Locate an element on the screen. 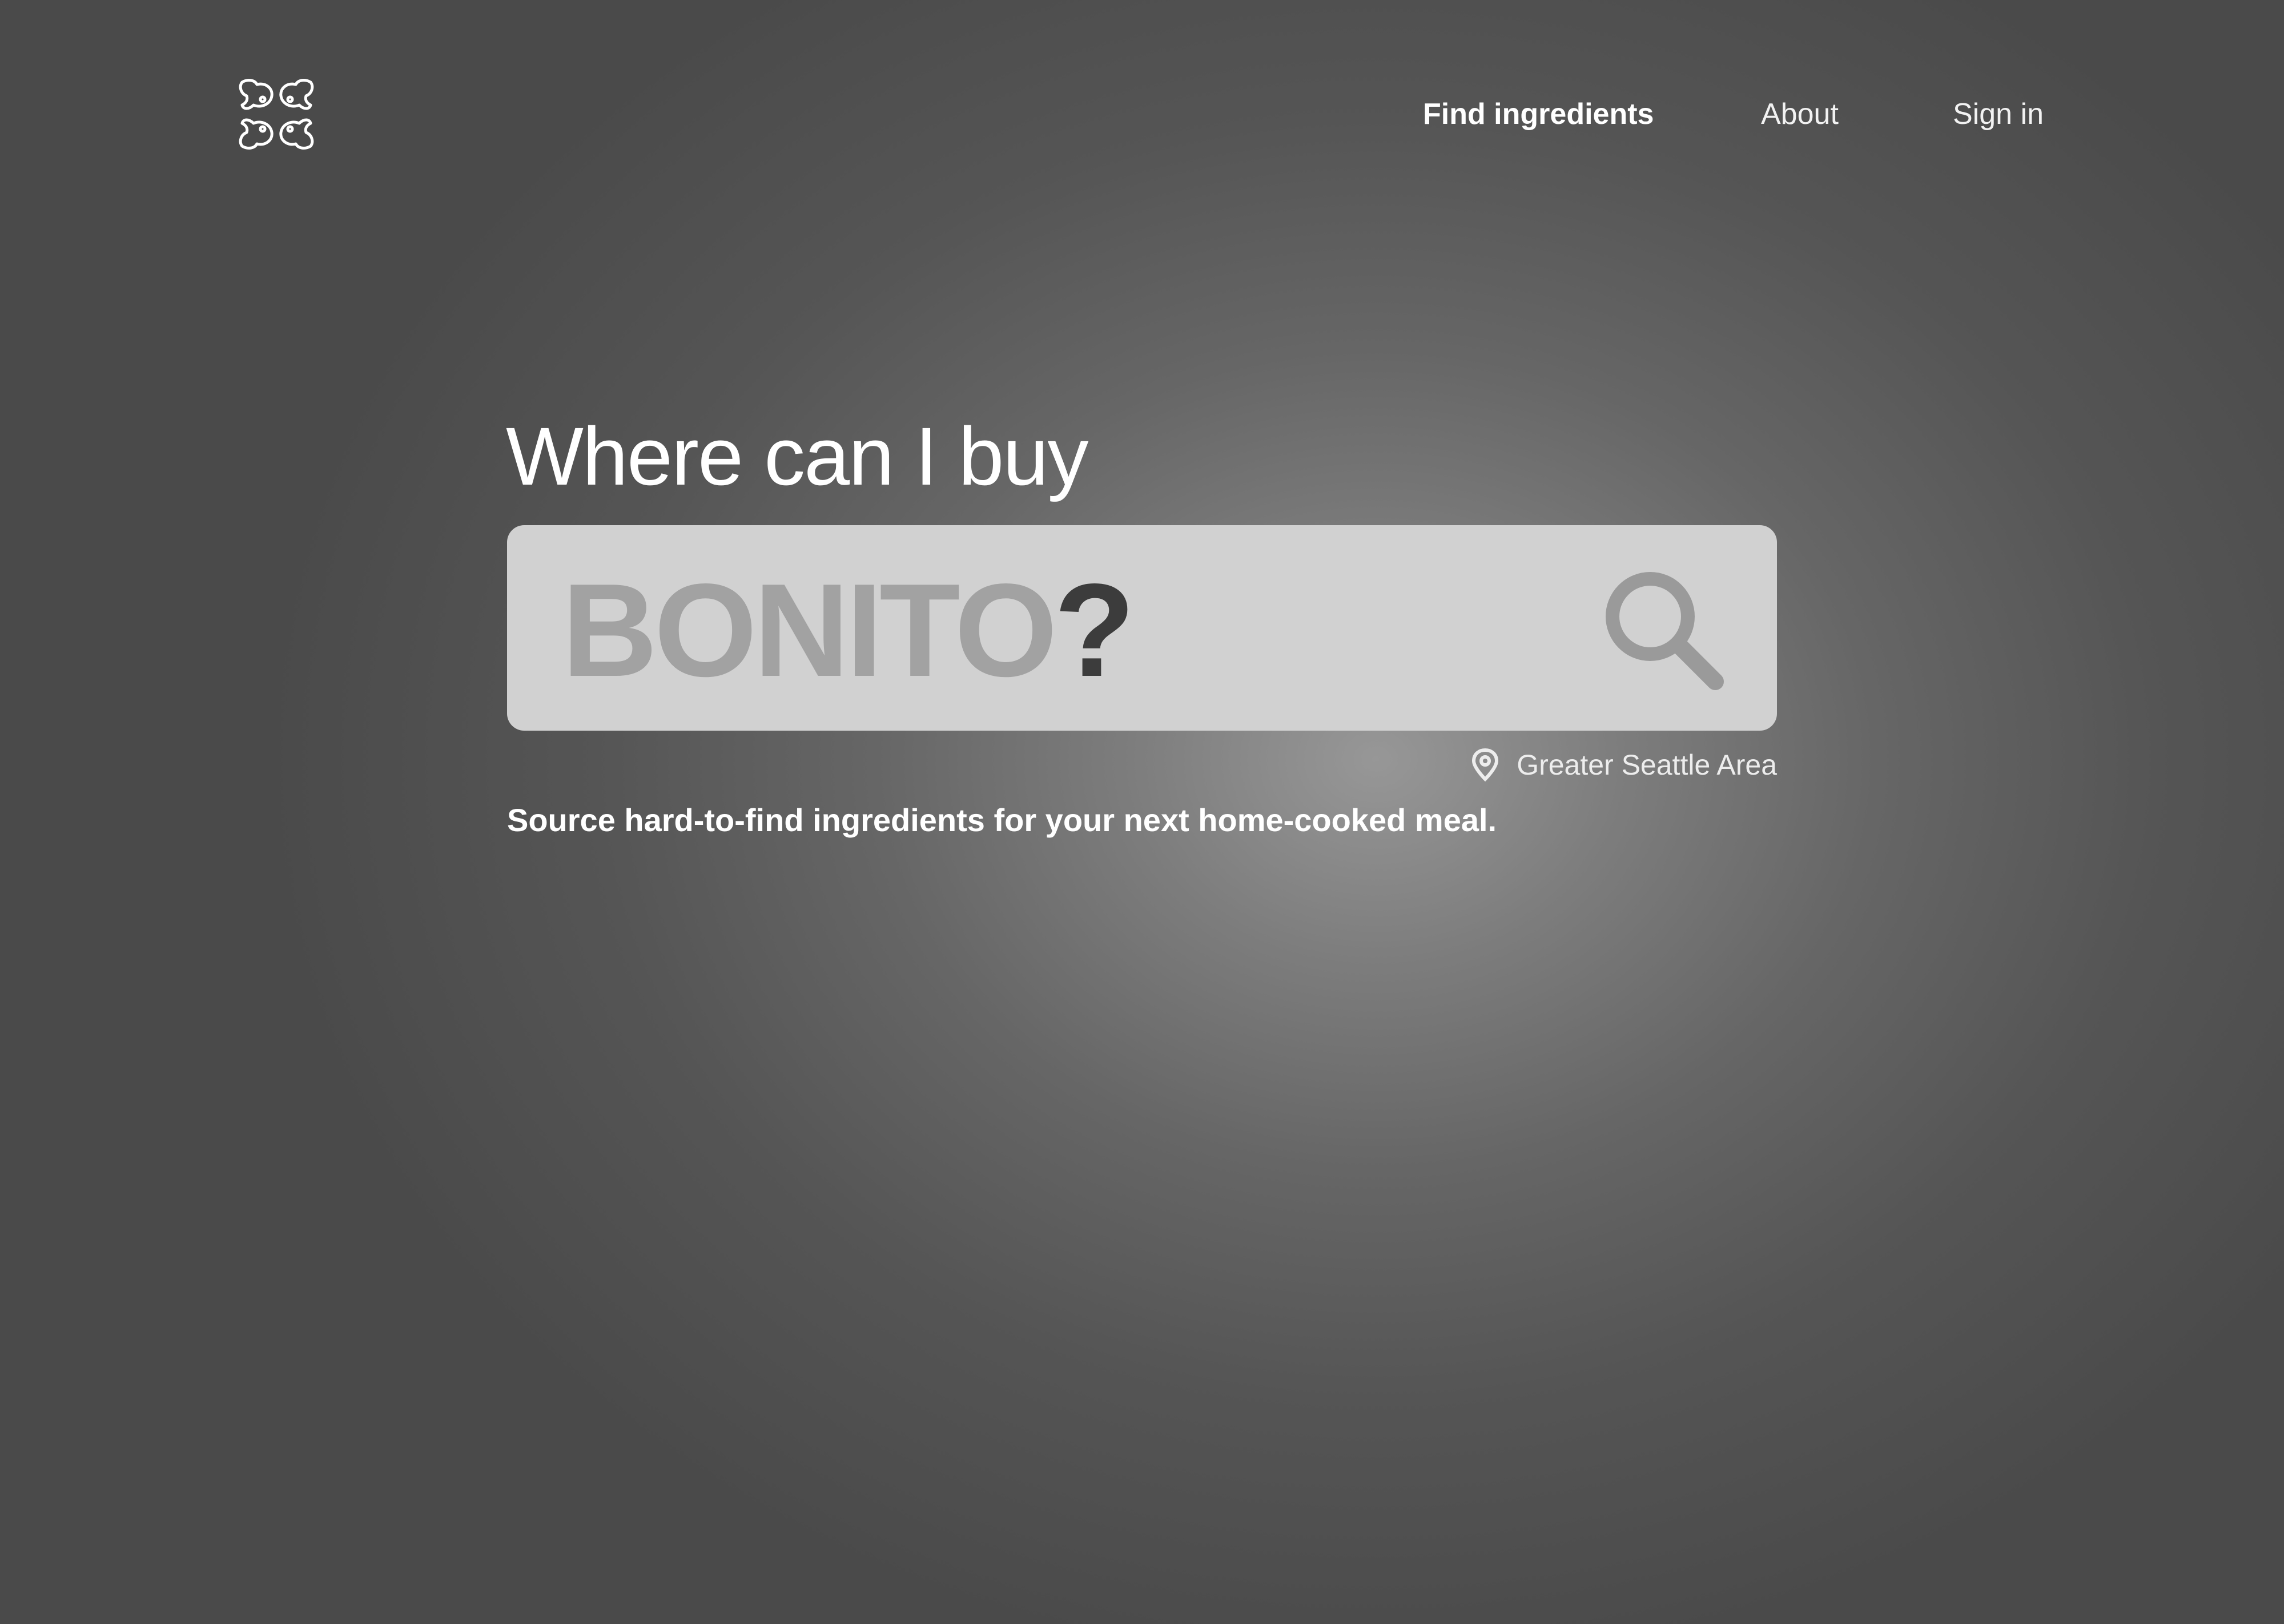 Image resolution: width=2284 pixels, height=1624 pixels. location-label: Greater Seattle Area is located at coordinates (1647, 765).